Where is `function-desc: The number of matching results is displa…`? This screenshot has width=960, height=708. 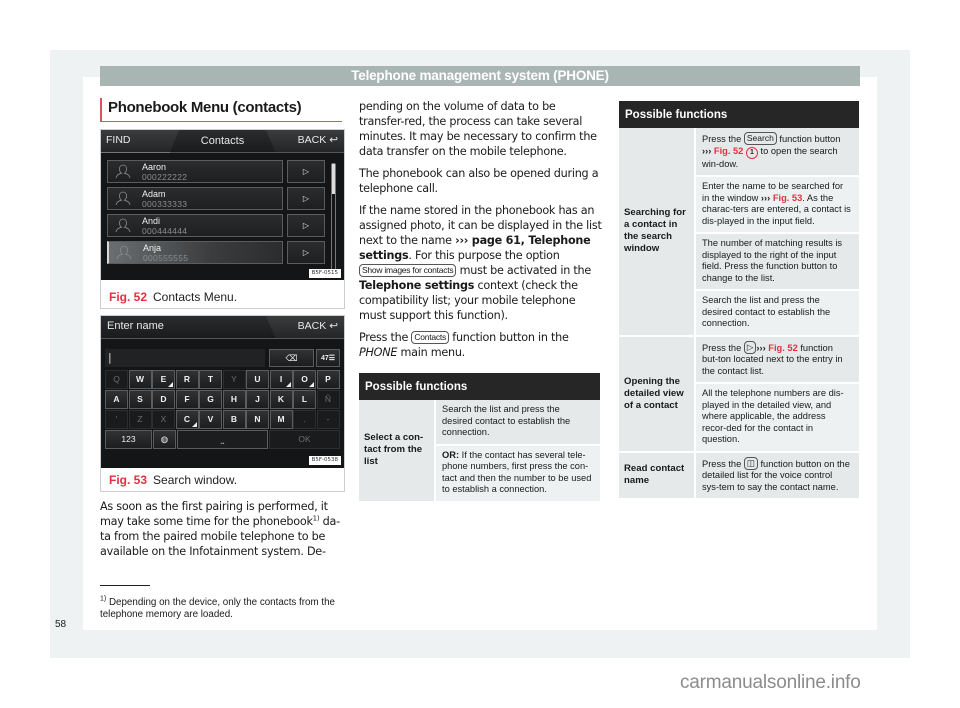
function-desc: The number of matching results is displa… is located at coordinates (777, 262).